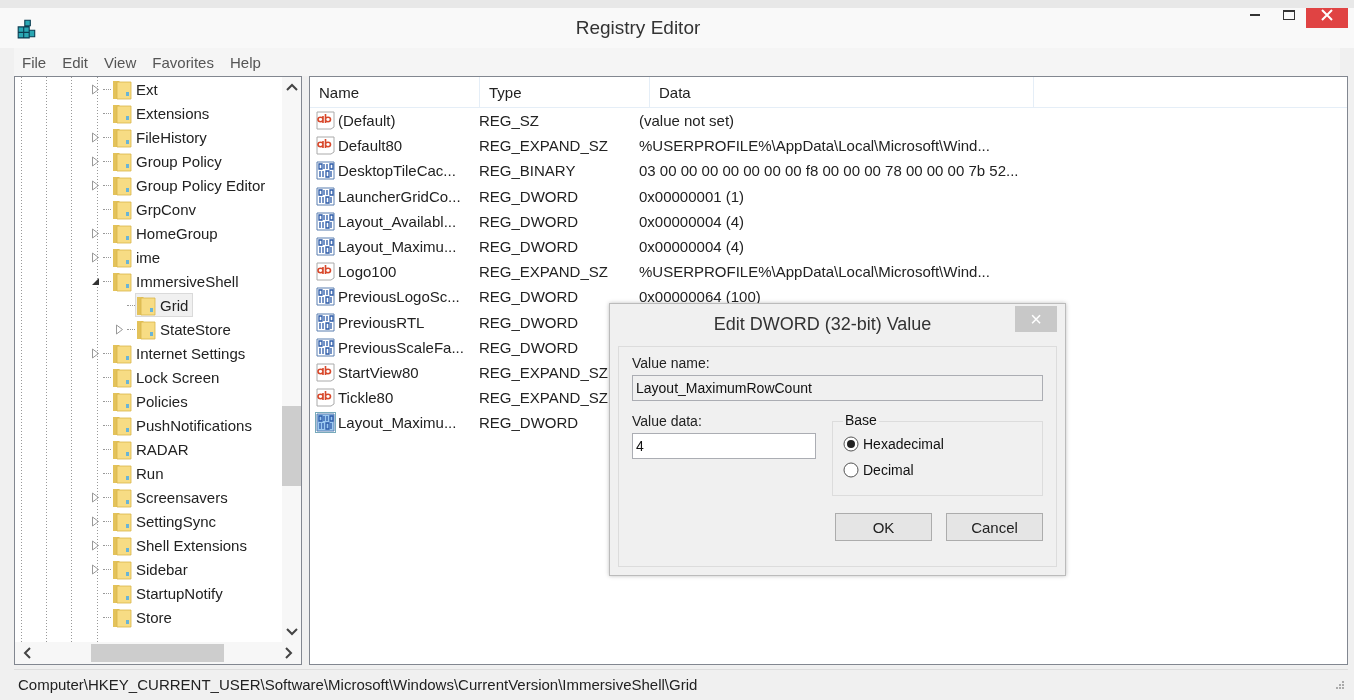 The height and width of the screenshot is (700, 1354). I want to click on tree-item: ime, so click(138, 257).